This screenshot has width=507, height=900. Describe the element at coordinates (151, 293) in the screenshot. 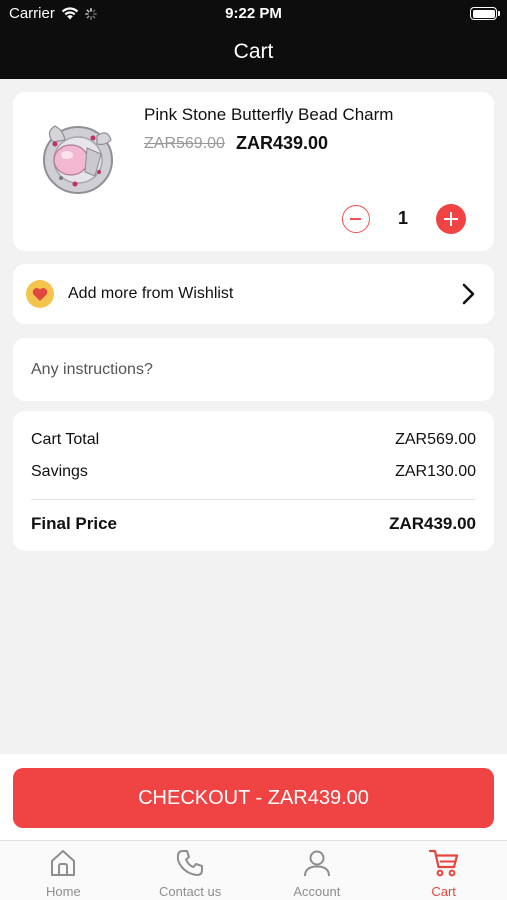

I see `wishlist-label: Add more from Wishlist` at that location.